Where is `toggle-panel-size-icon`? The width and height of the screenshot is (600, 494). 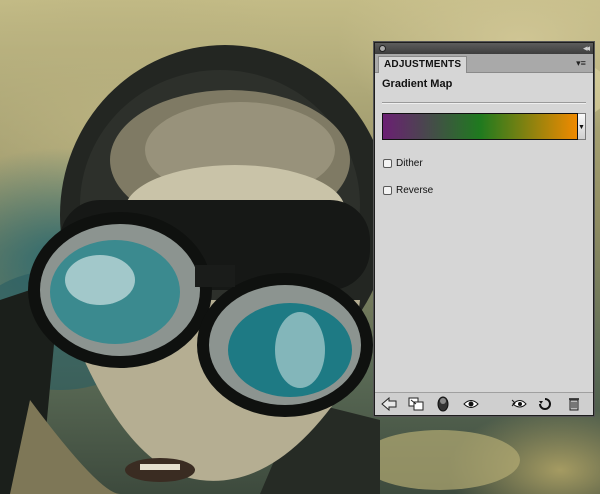
toggle-panel-size-icon is located at coordinates (416, 404).